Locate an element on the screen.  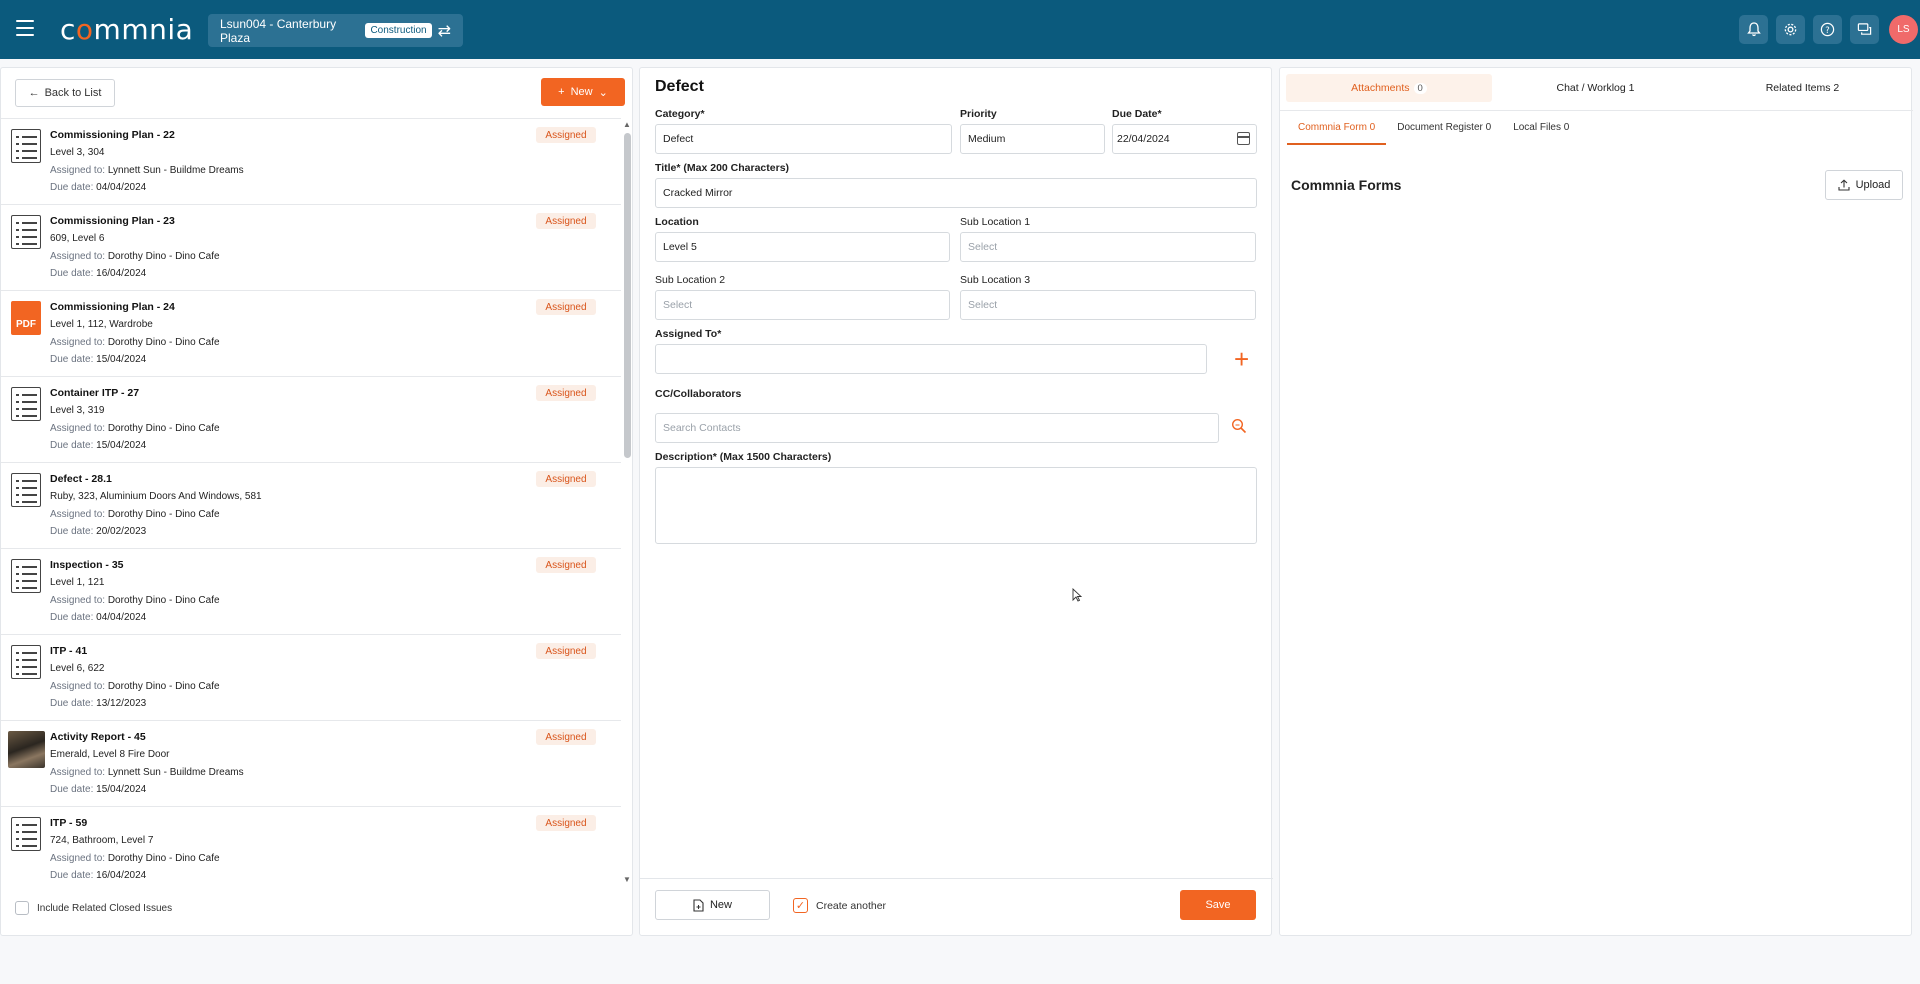
project-name: Lsun004 - Canterbury Plaza is located at coordinates (278, 30).